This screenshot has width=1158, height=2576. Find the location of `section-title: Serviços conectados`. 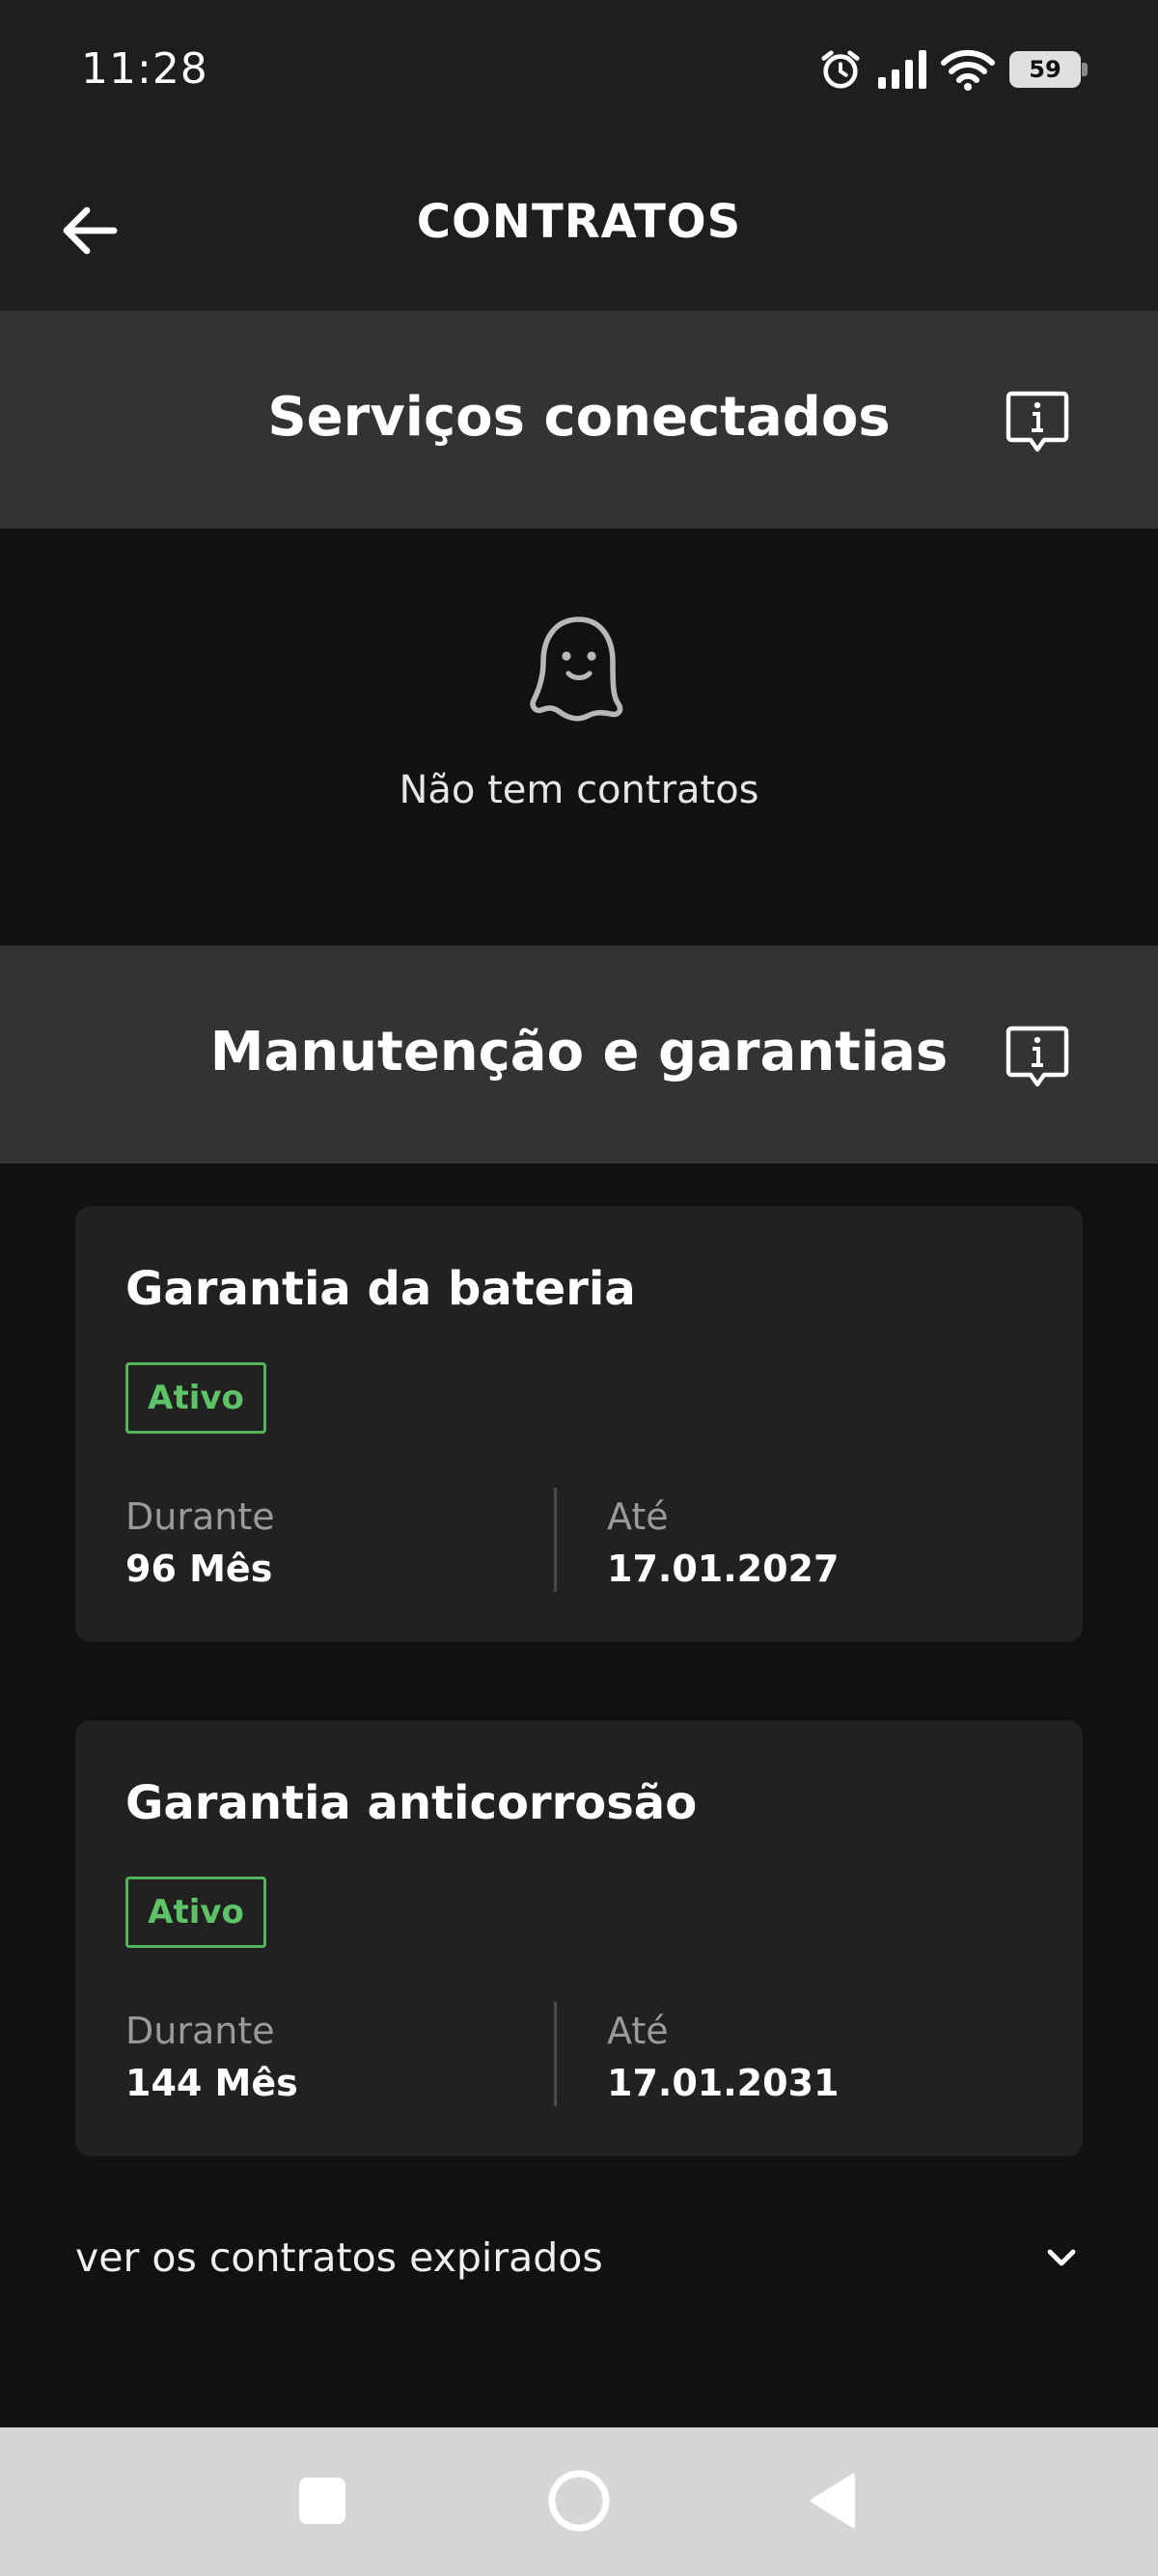

section-title: Serviços conectados is located at coordinates (579, 418).